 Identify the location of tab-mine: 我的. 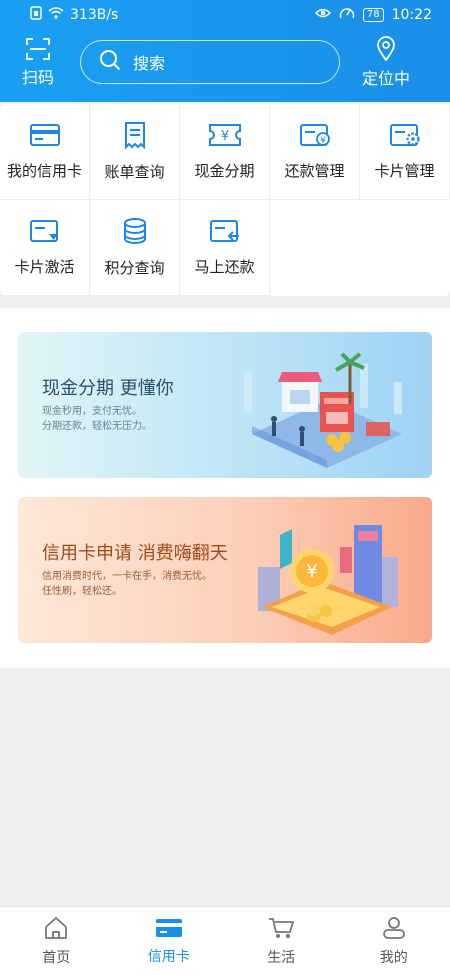
(394, 941).